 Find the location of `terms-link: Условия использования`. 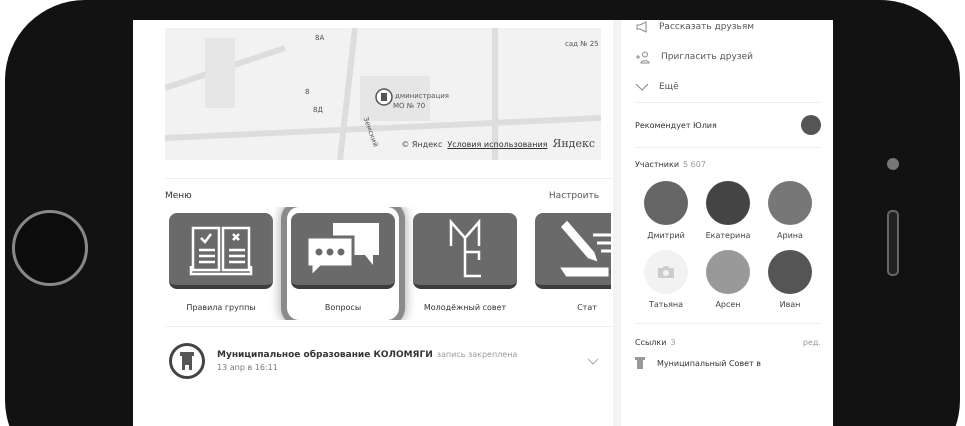

terms-link: Условия использования is located at coordinates (497, 144).